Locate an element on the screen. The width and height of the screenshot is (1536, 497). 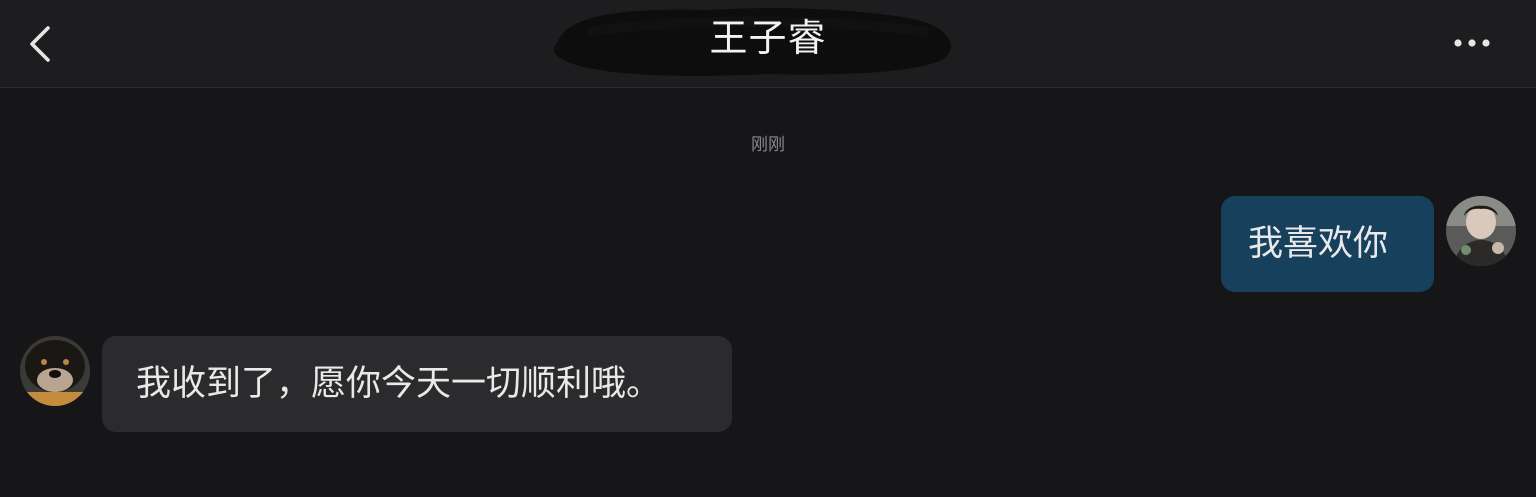
chat-title: 王子睿 is located at coordinates (768, 38).